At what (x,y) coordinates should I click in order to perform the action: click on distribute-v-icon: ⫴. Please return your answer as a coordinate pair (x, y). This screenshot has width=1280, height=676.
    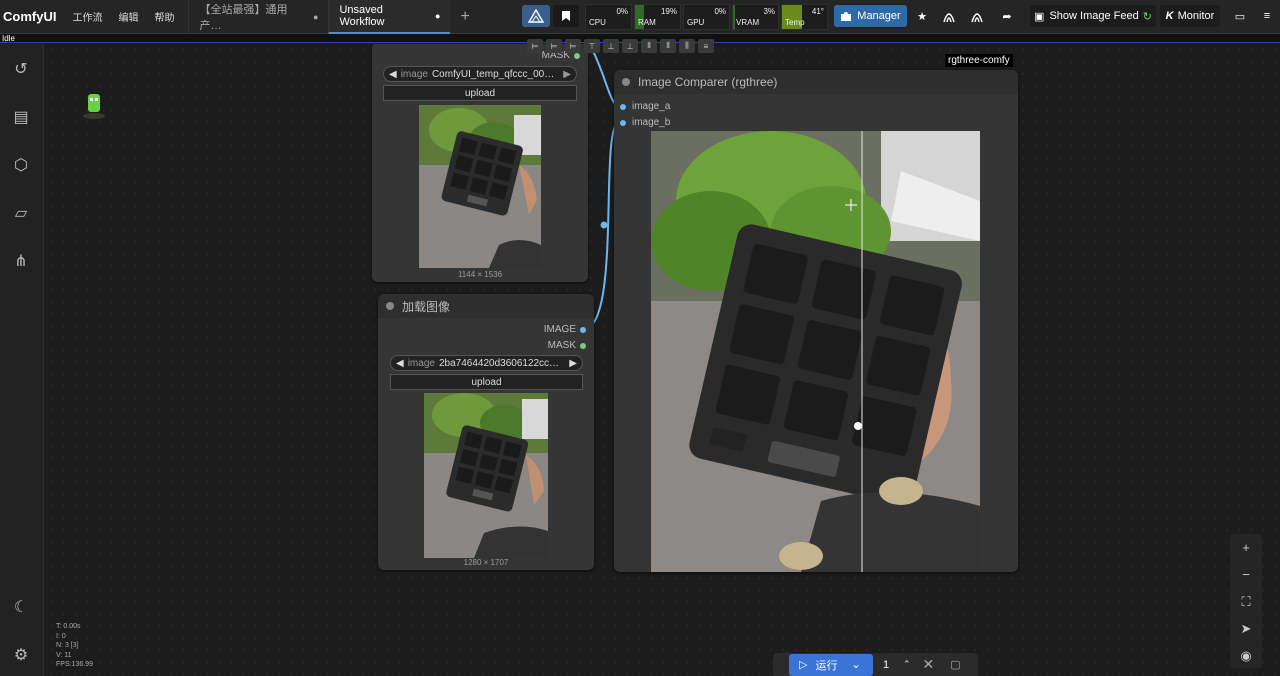
    Looking at the image, I should click on (668, 46).